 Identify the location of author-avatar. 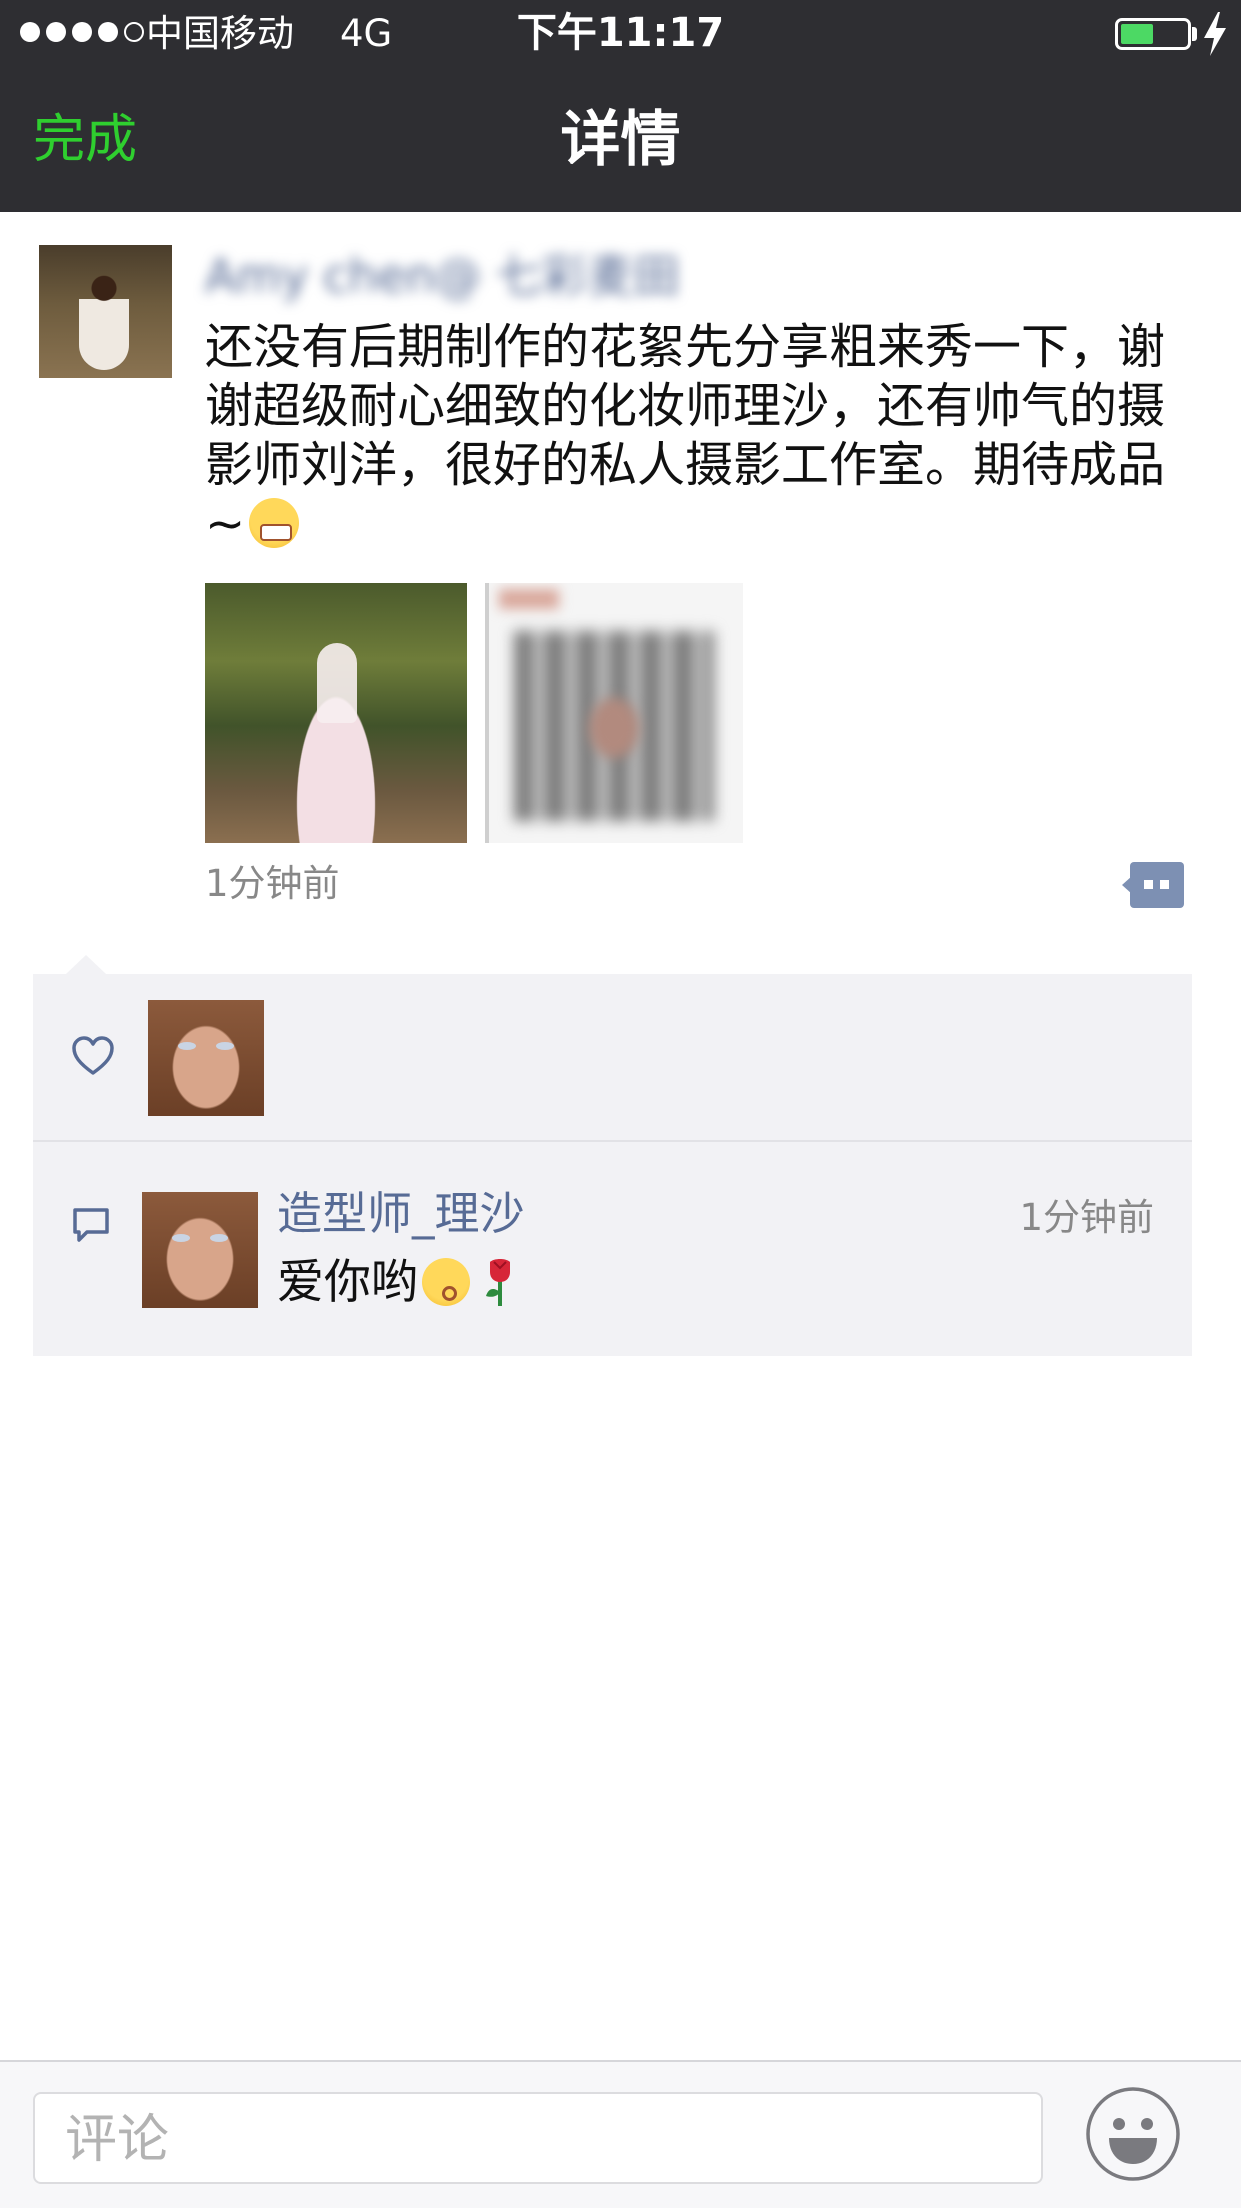
(105, 311).